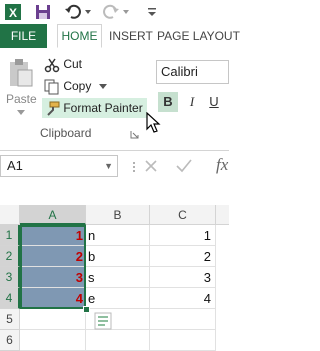  I want to click on formula-bar: A1 ▼ fx, so click(114, 165).